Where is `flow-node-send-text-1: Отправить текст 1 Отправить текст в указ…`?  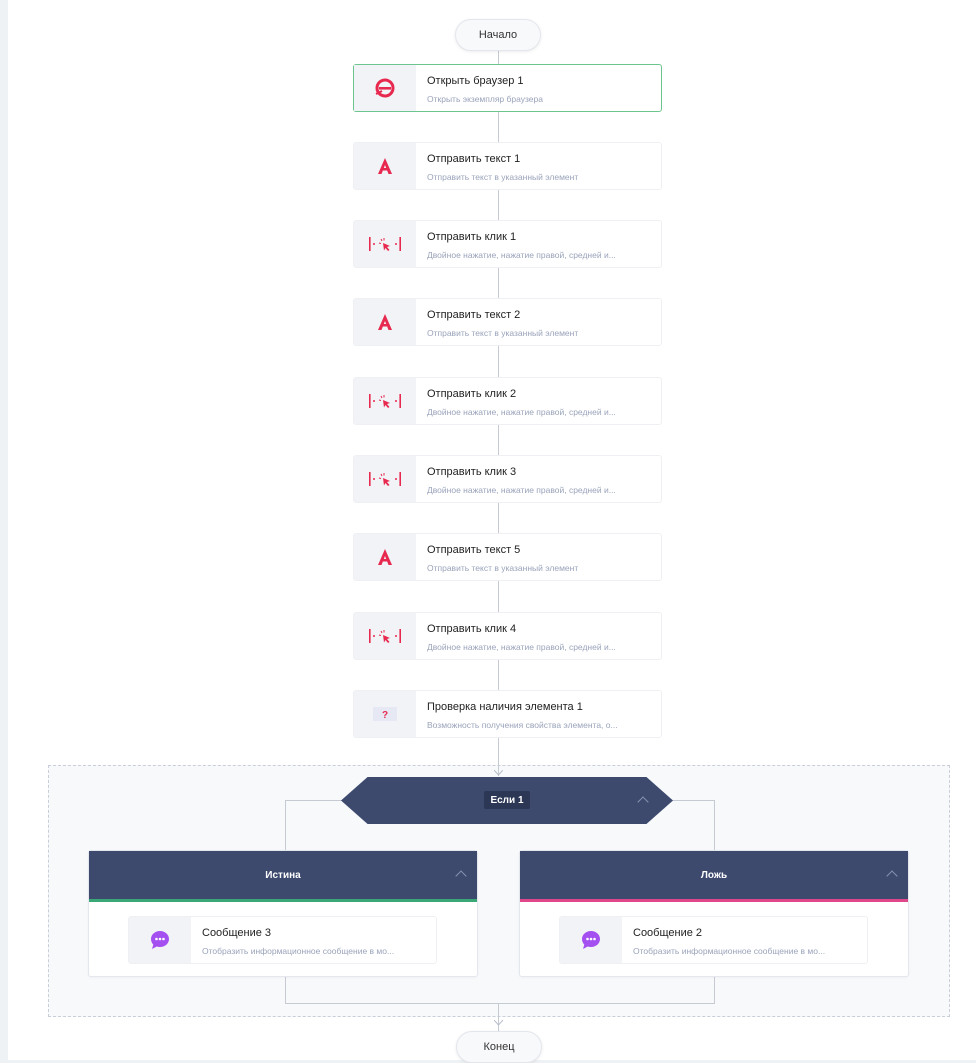
flow-node-send-text-1: Отправить текст 1 Отправить текст в указ… is located at coordinates (507, 166).